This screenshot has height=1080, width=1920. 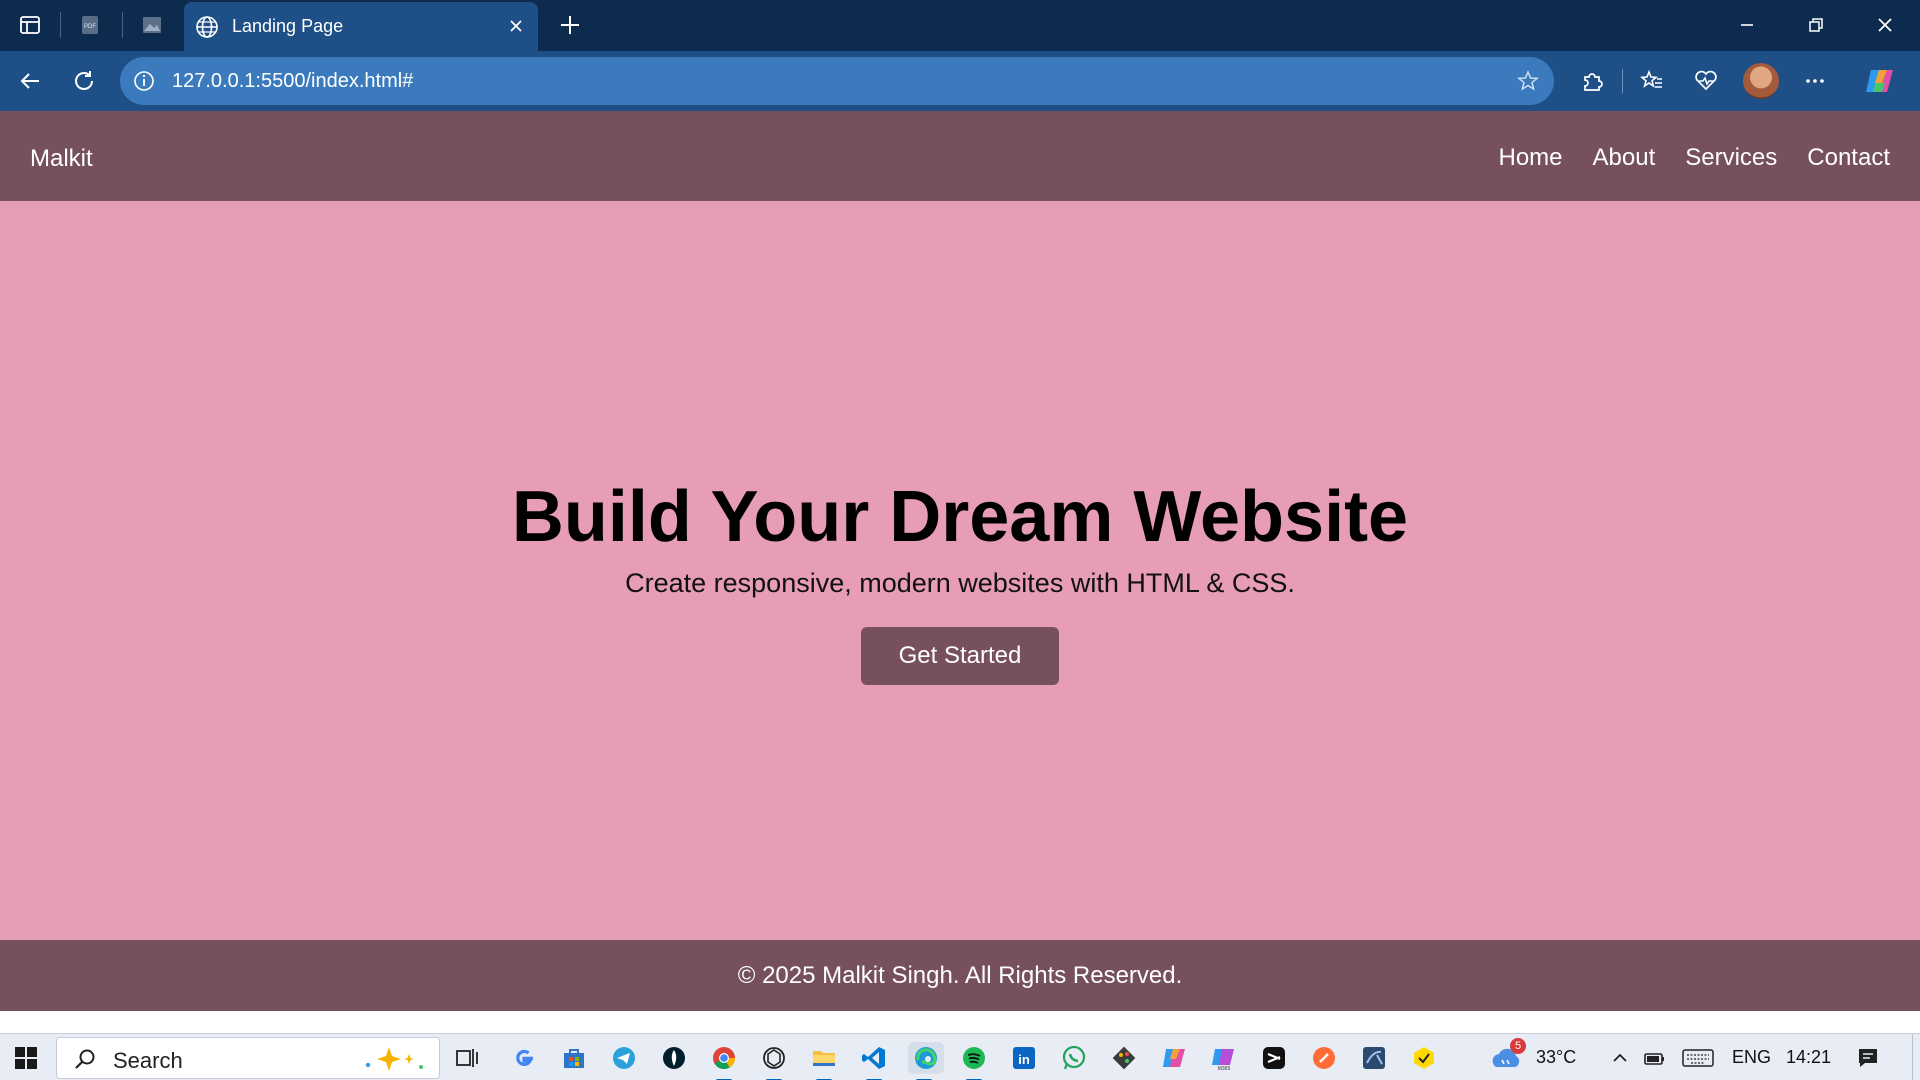 What do you see at coordinates (1624, 158) in the screenshot?
I see `nav-link-about: About` at bounding box center [1624, 158].